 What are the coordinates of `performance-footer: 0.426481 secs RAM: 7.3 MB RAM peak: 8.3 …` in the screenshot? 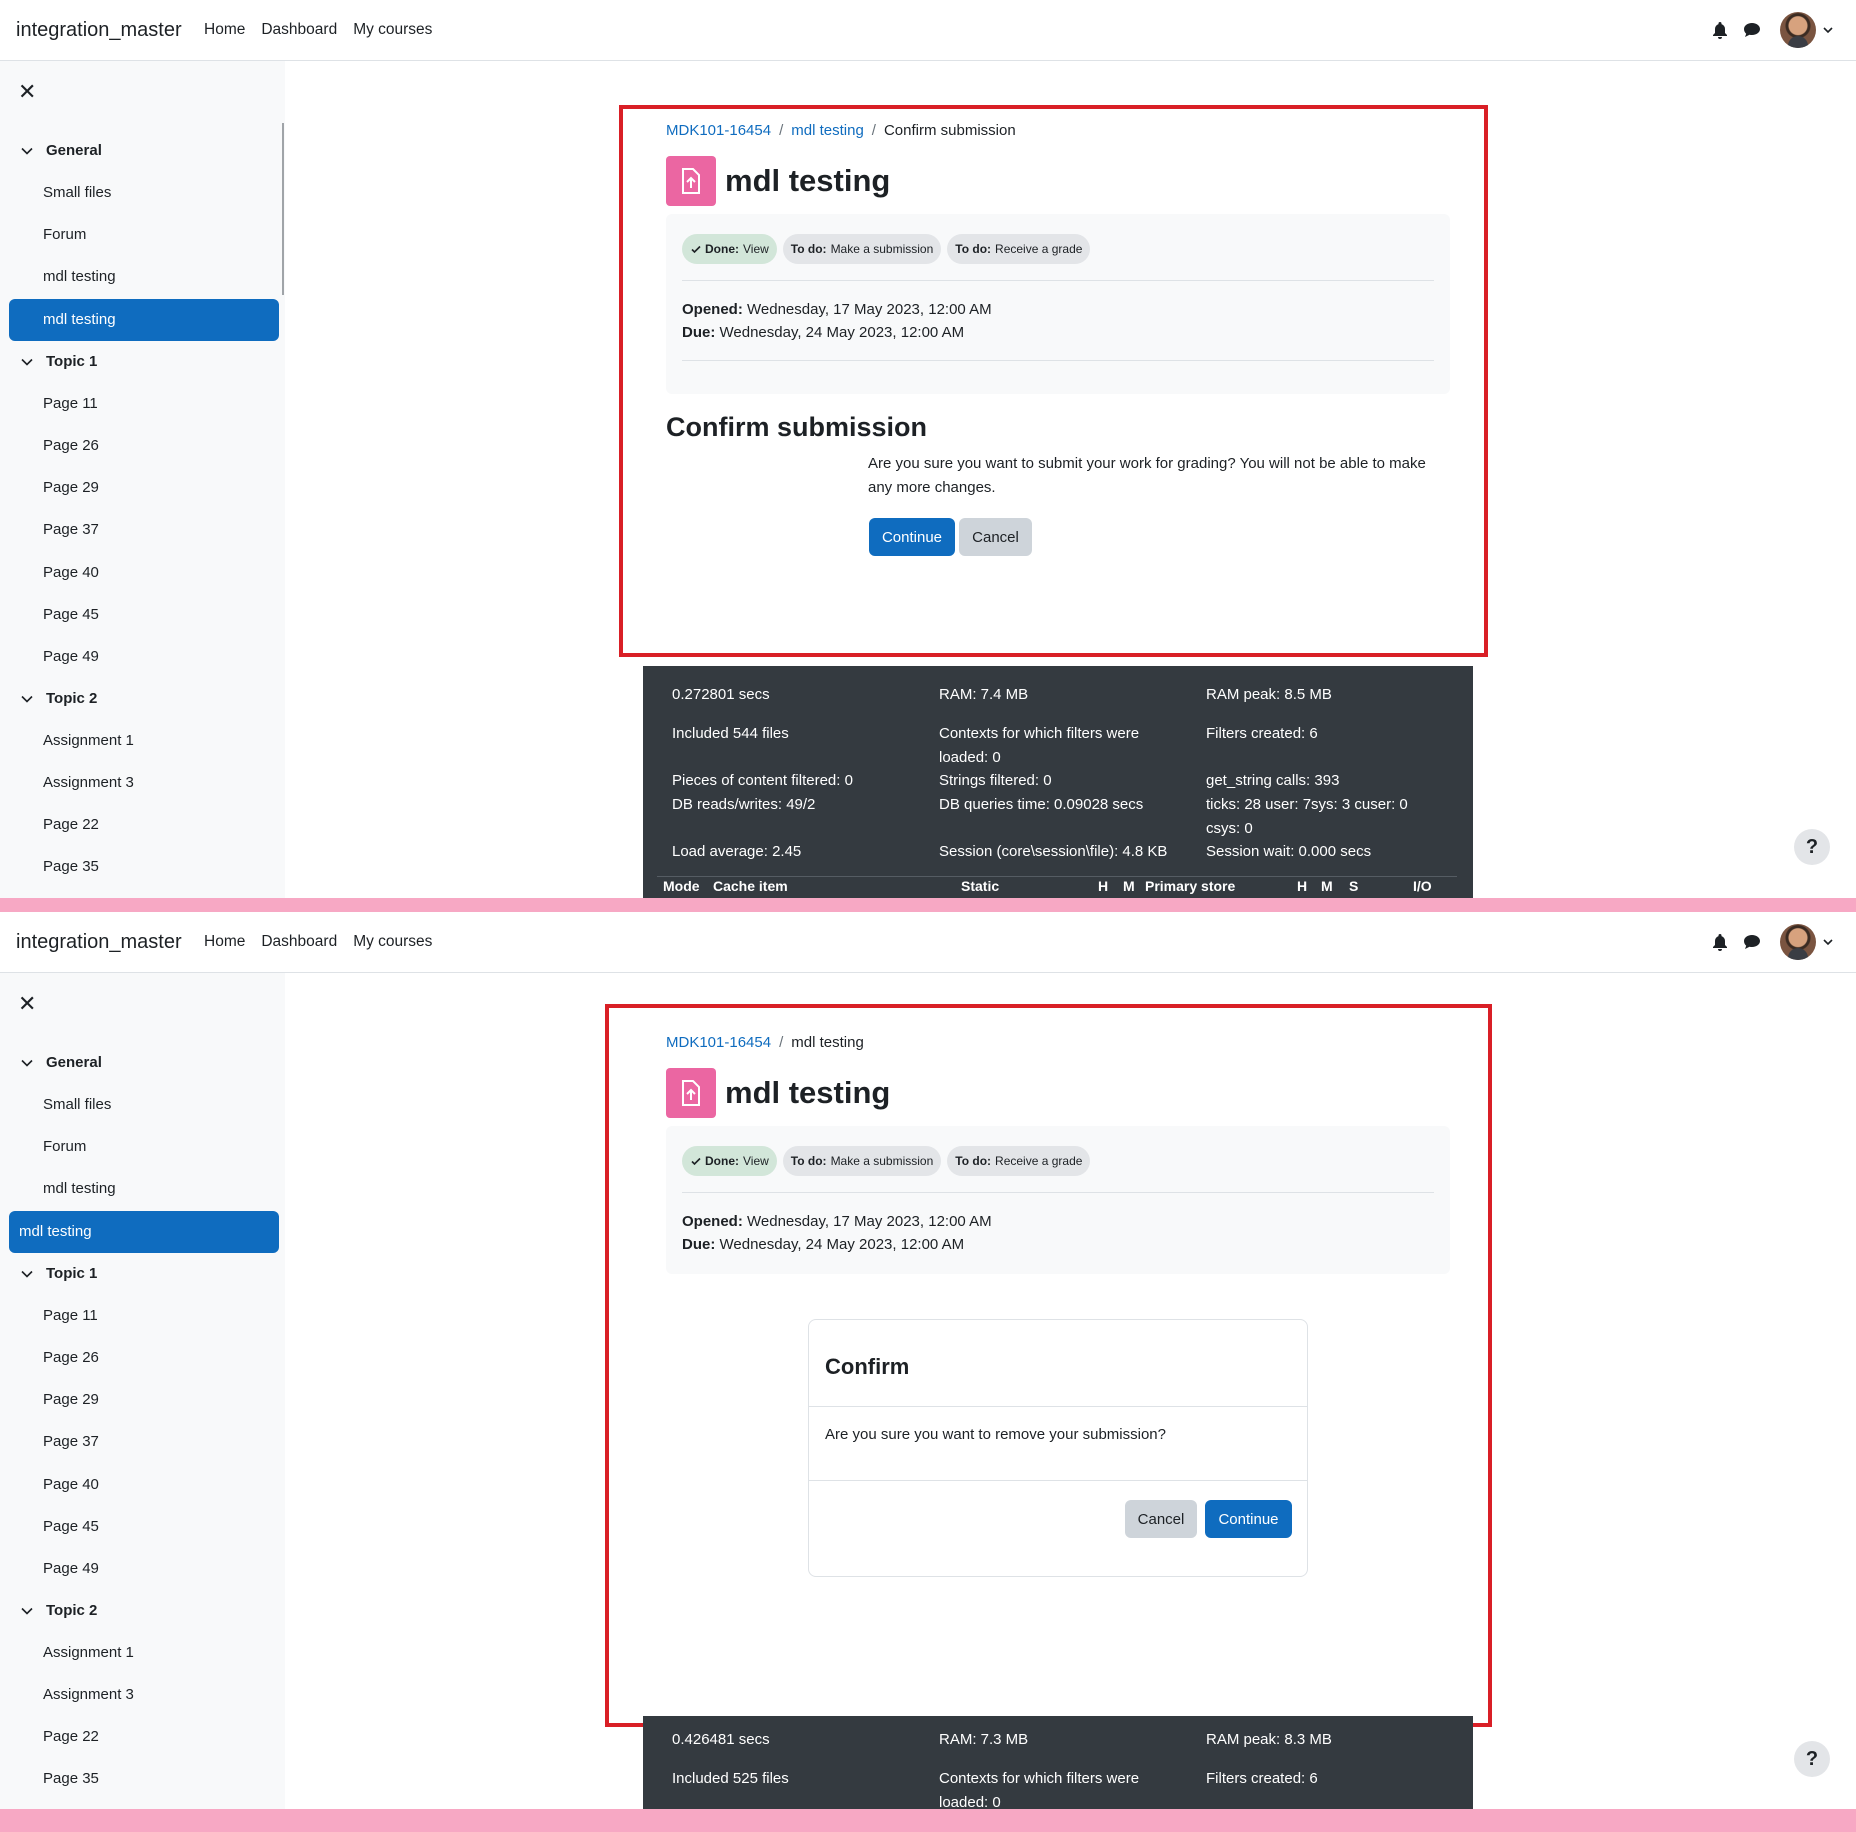 It's located at (1058, 1762).